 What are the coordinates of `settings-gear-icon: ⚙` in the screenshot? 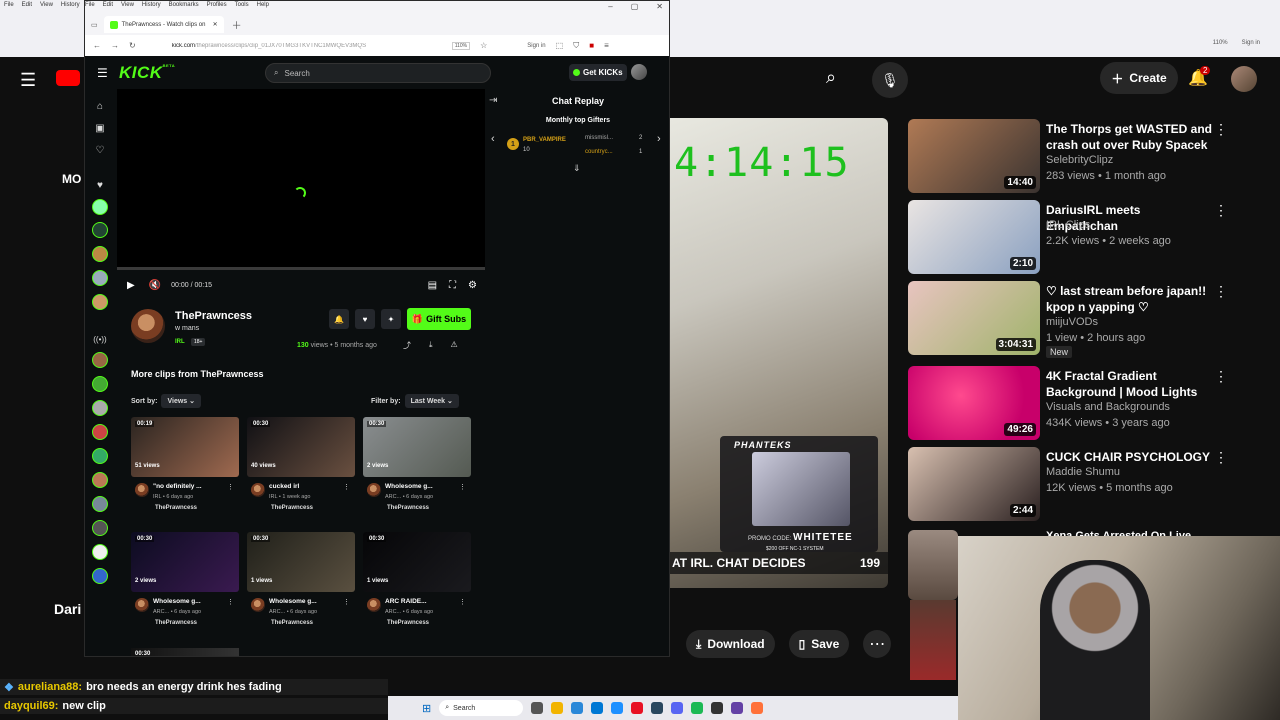 It's located at (472, 285).